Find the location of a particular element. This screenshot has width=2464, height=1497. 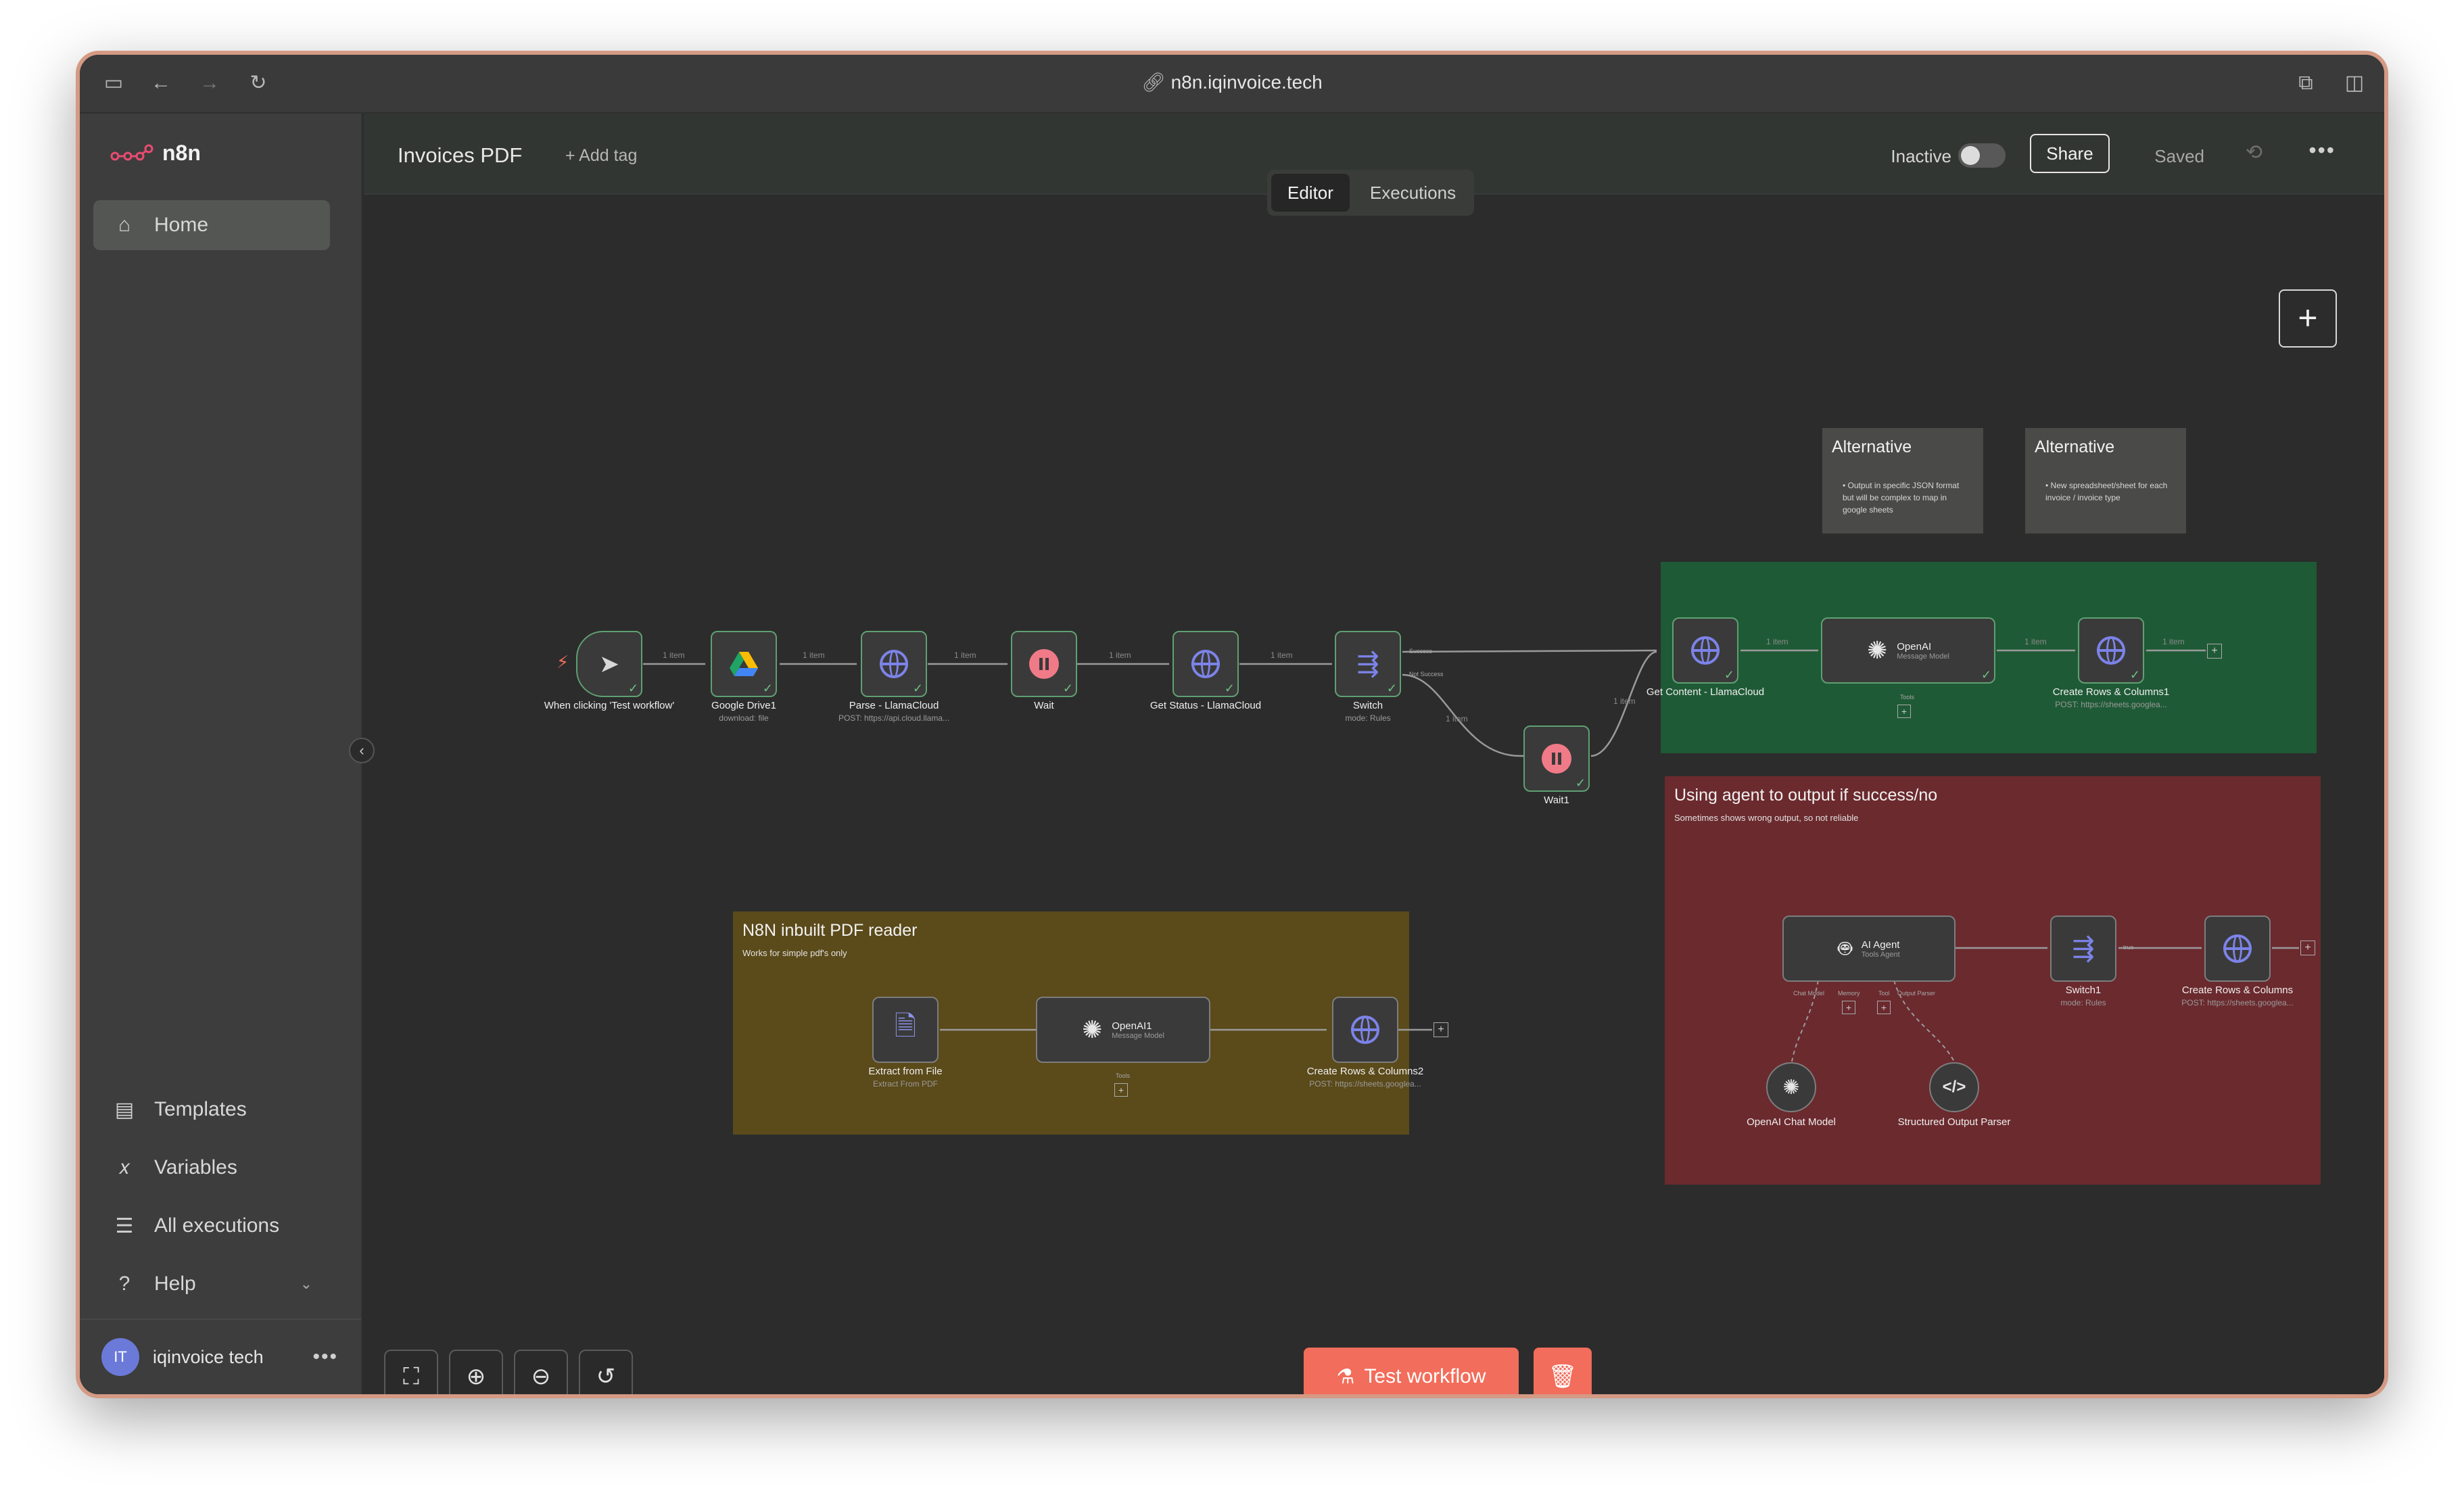

node-get-status-llamacloud: ✓ Get Status - LlamaCloud is located at coordinates (1205, 671).